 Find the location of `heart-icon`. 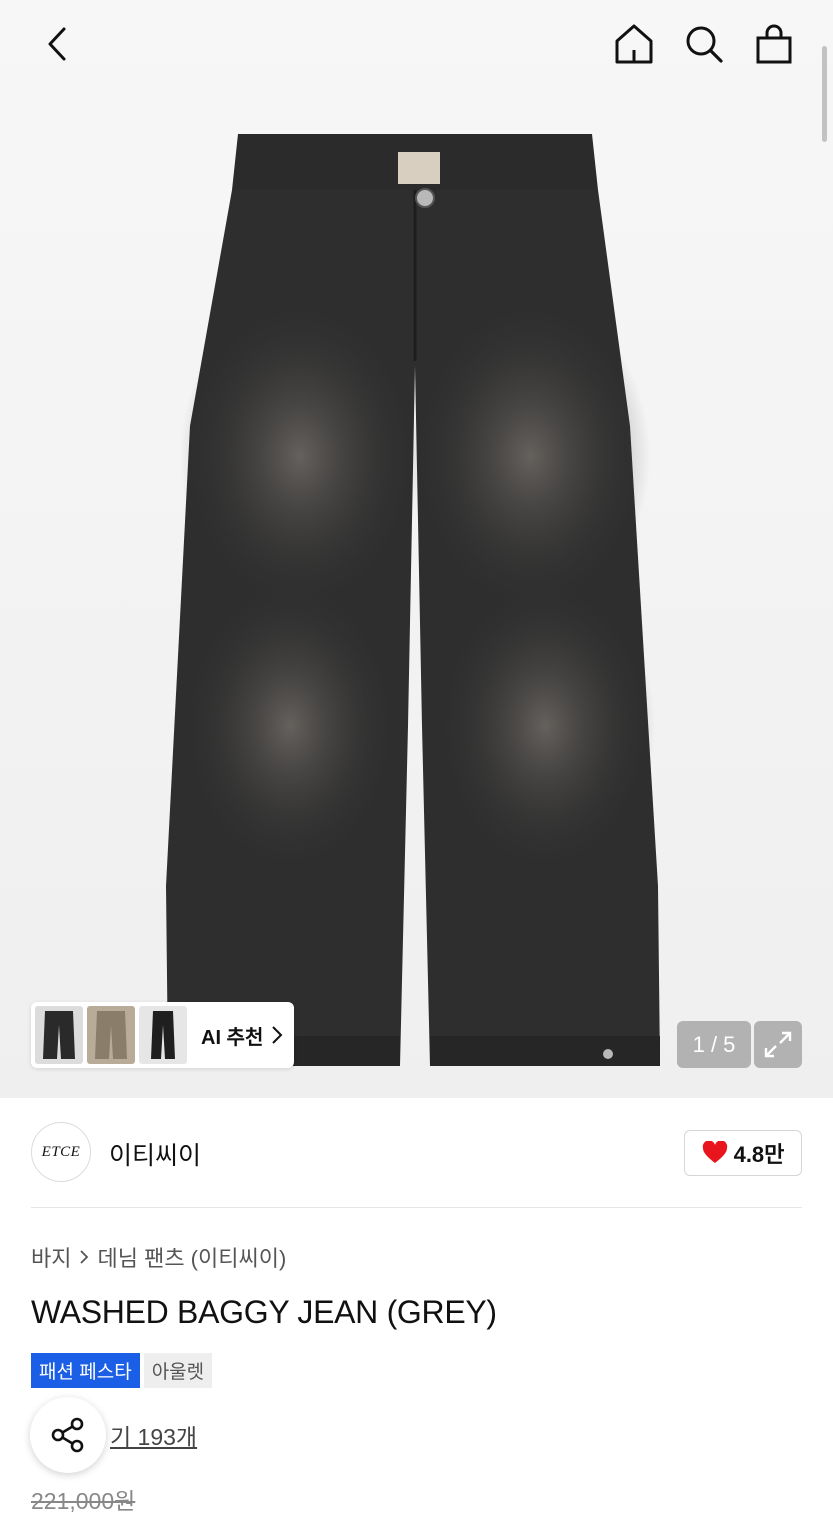

heart-icon is located at coordinates (714, 1152).